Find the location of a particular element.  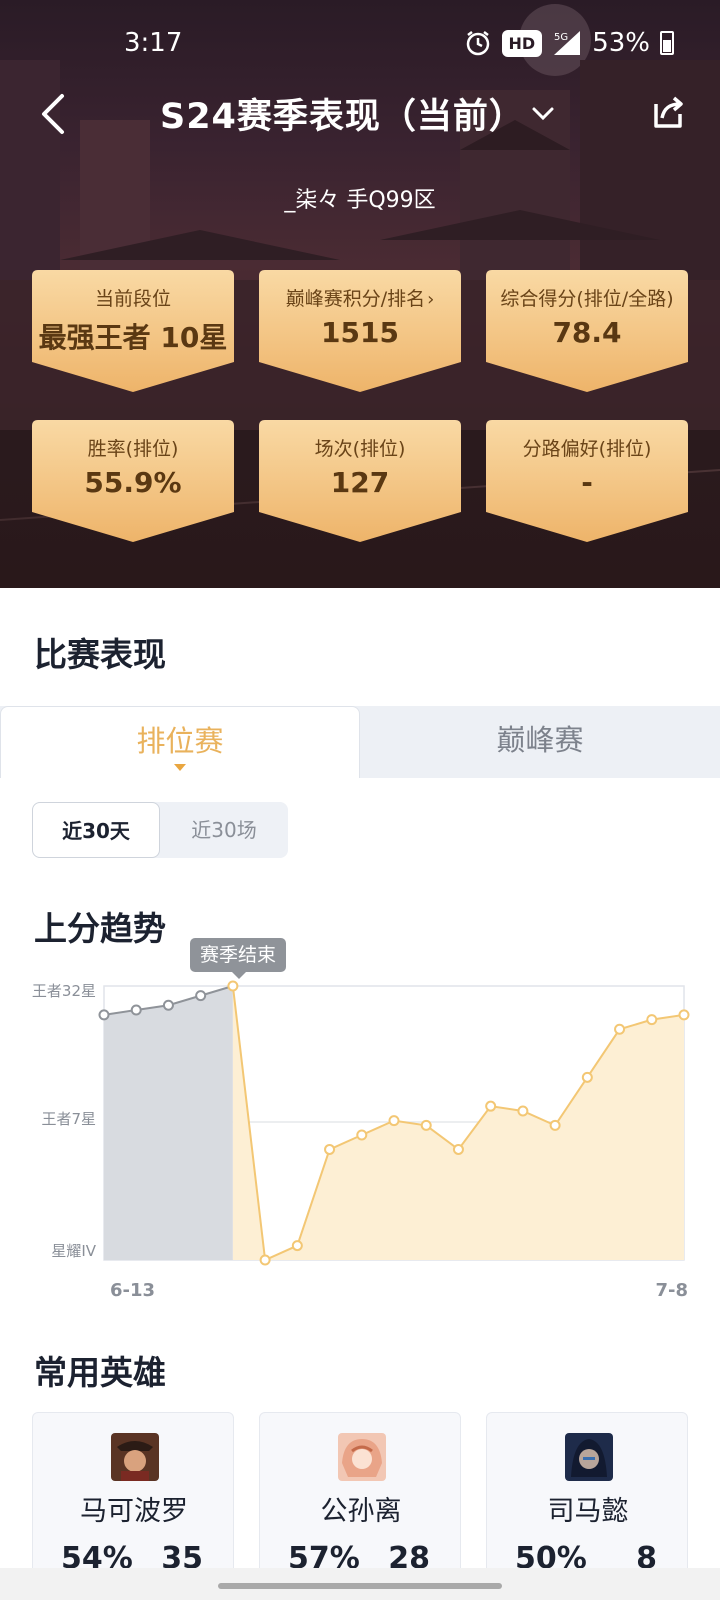

chevron-down-icon is located at coordinates (543, 113).